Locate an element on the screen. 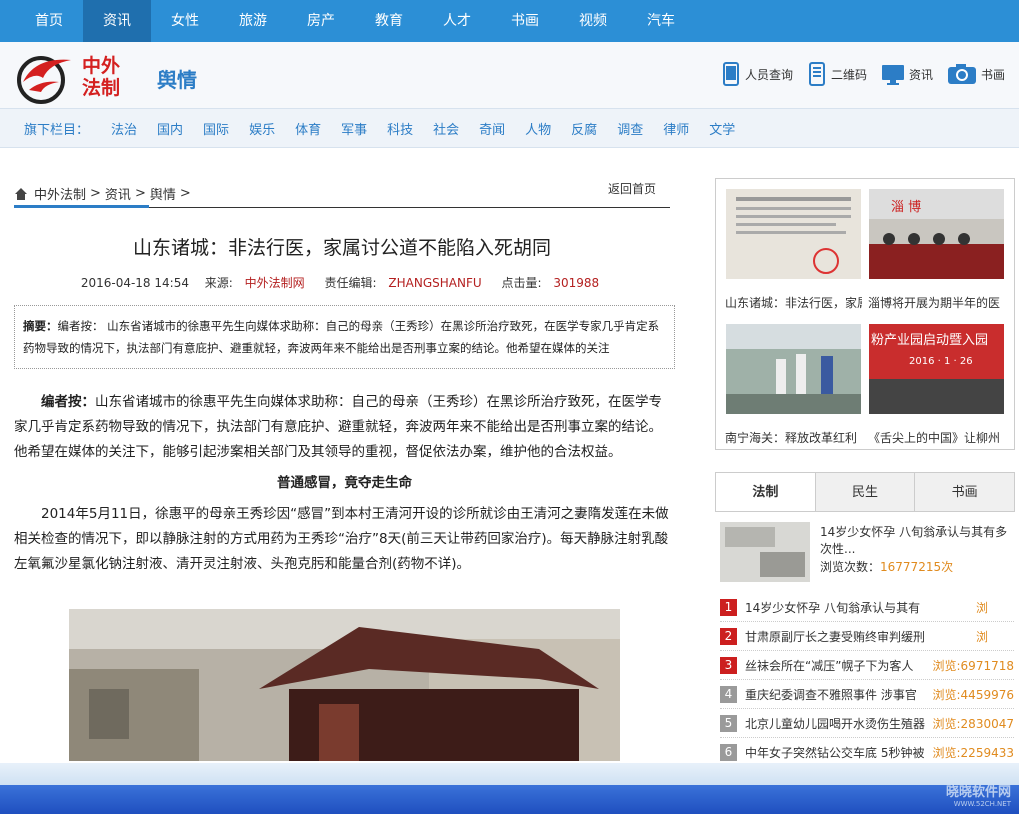 This screenshot has height=814, width=1019. rank-number: 6 is located at coordinates (728, 752).